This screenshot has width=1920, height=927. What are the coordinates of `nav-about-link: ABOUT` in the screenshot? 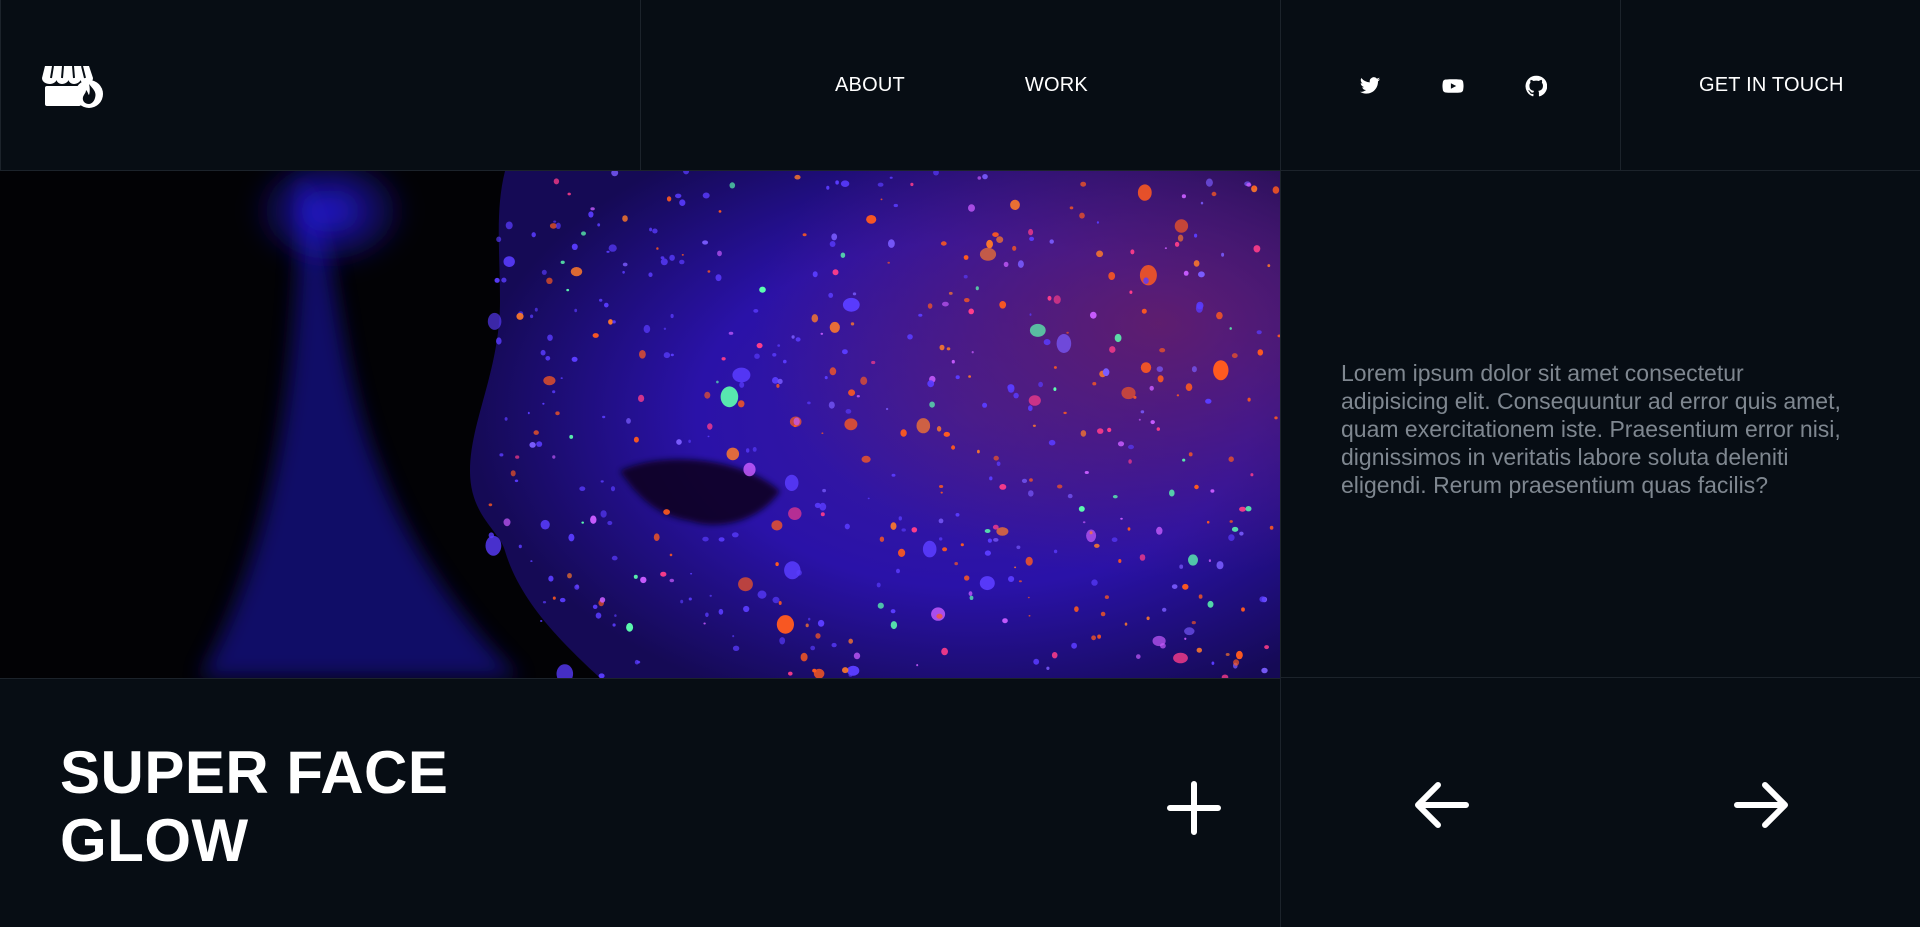 It's located at (870, 85).